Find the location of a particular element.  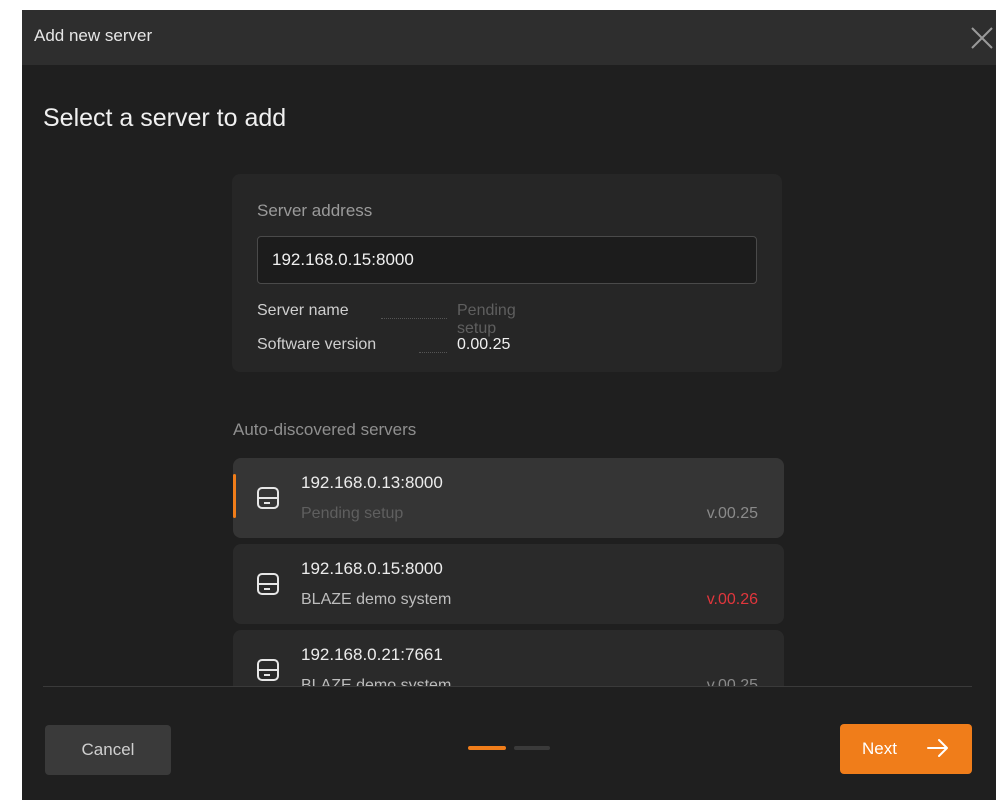

footer-divider is located at coordinates (507, 686).